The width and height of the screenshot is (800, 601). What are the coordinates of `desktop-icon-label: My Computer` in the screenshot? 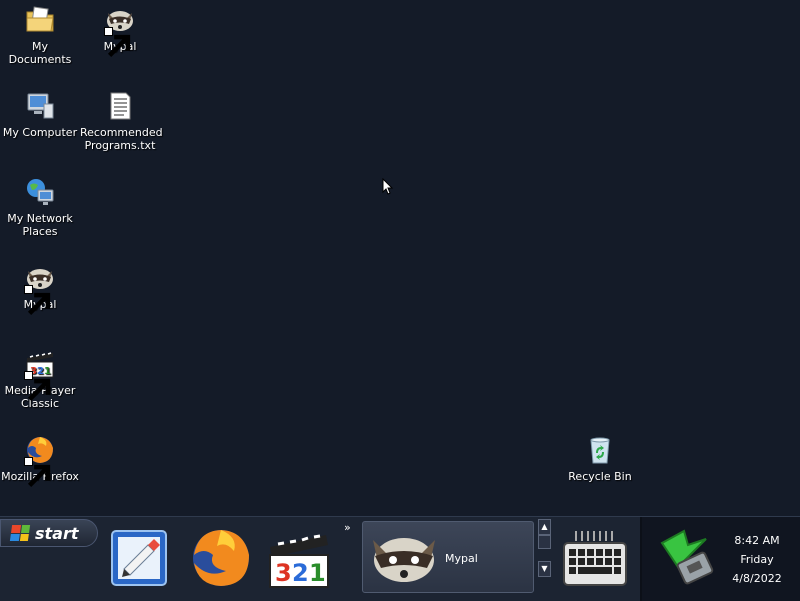 It's located at (40, 132).